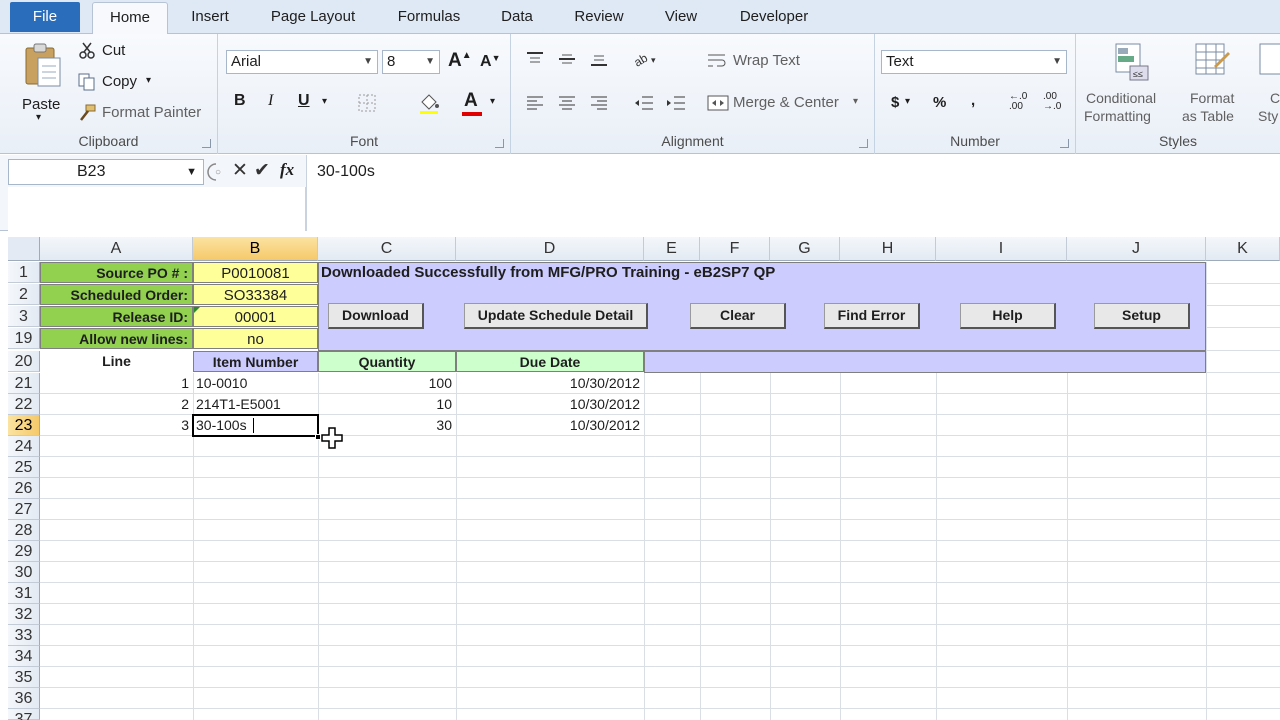 The width and height of the screenshot is (1280, 720). Describe the element at coordinates (24, 338) in the screenshot. I see `row-header: 19` at that location.